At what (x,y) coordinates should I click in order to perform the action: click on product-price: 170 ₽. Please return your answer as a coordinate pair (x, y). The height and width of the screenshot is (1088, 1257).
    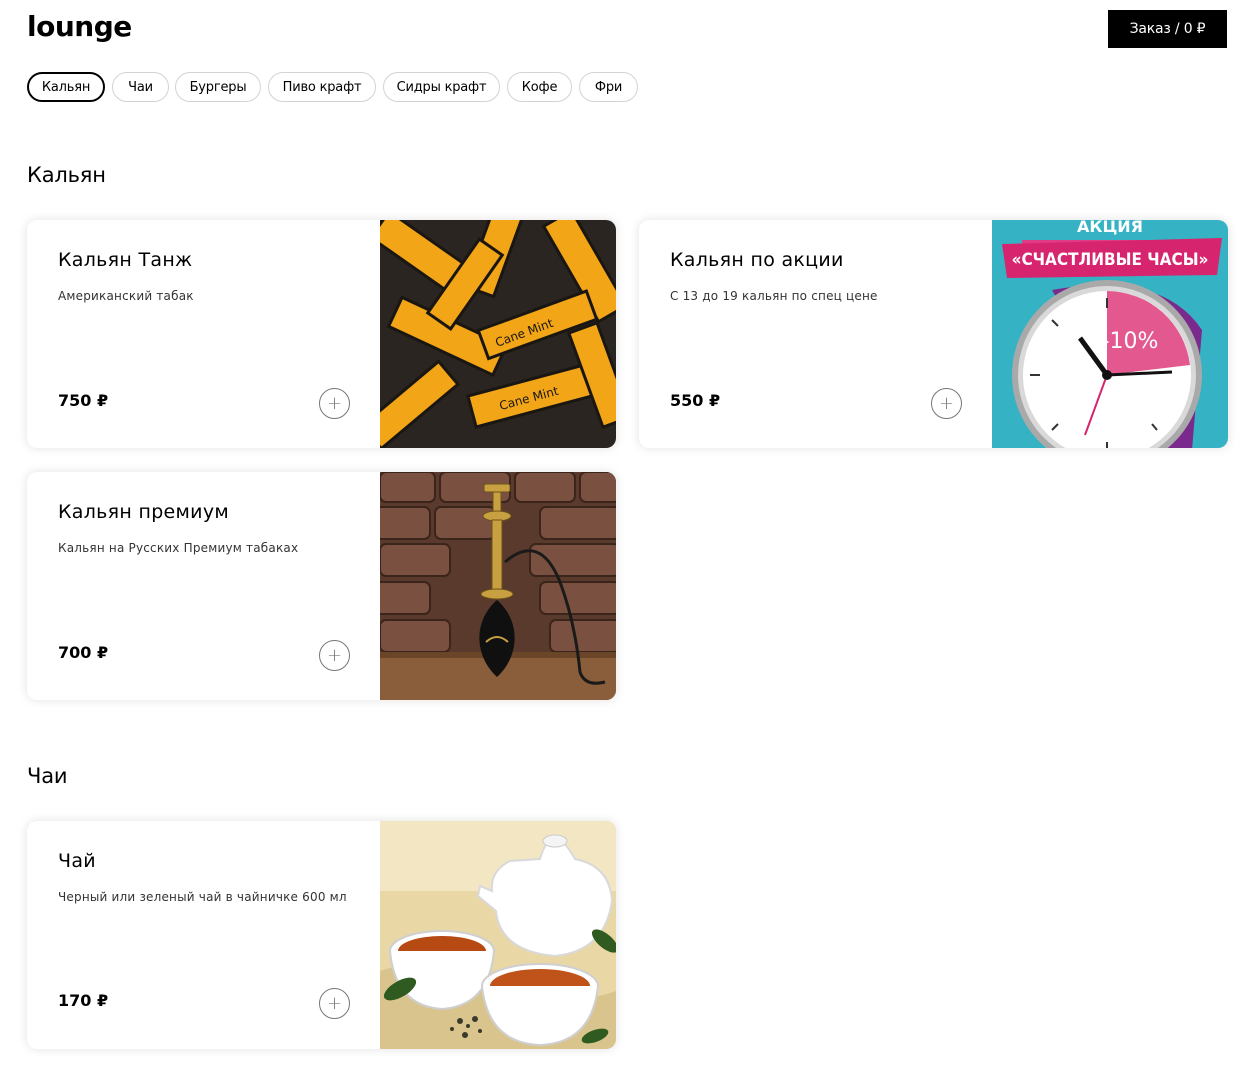
    Looking at the image, I should click on (83, 1000).